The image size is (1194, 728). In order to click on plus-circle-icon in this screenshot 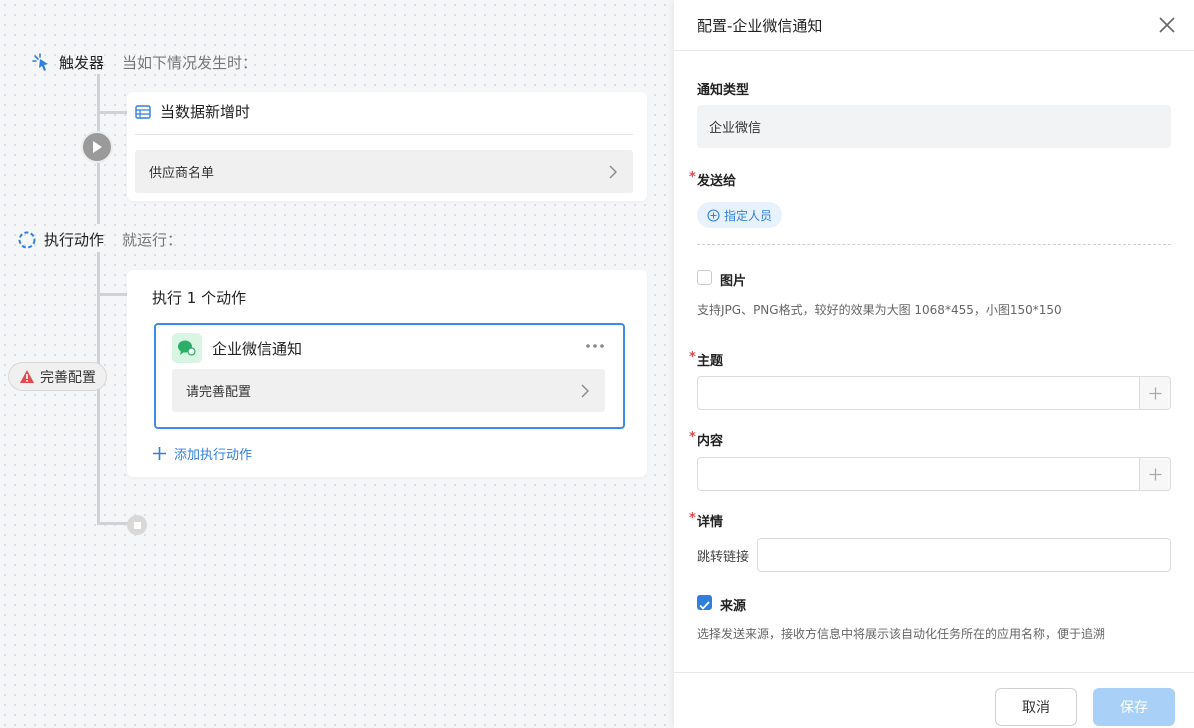, I will do `click(713, 215)`.